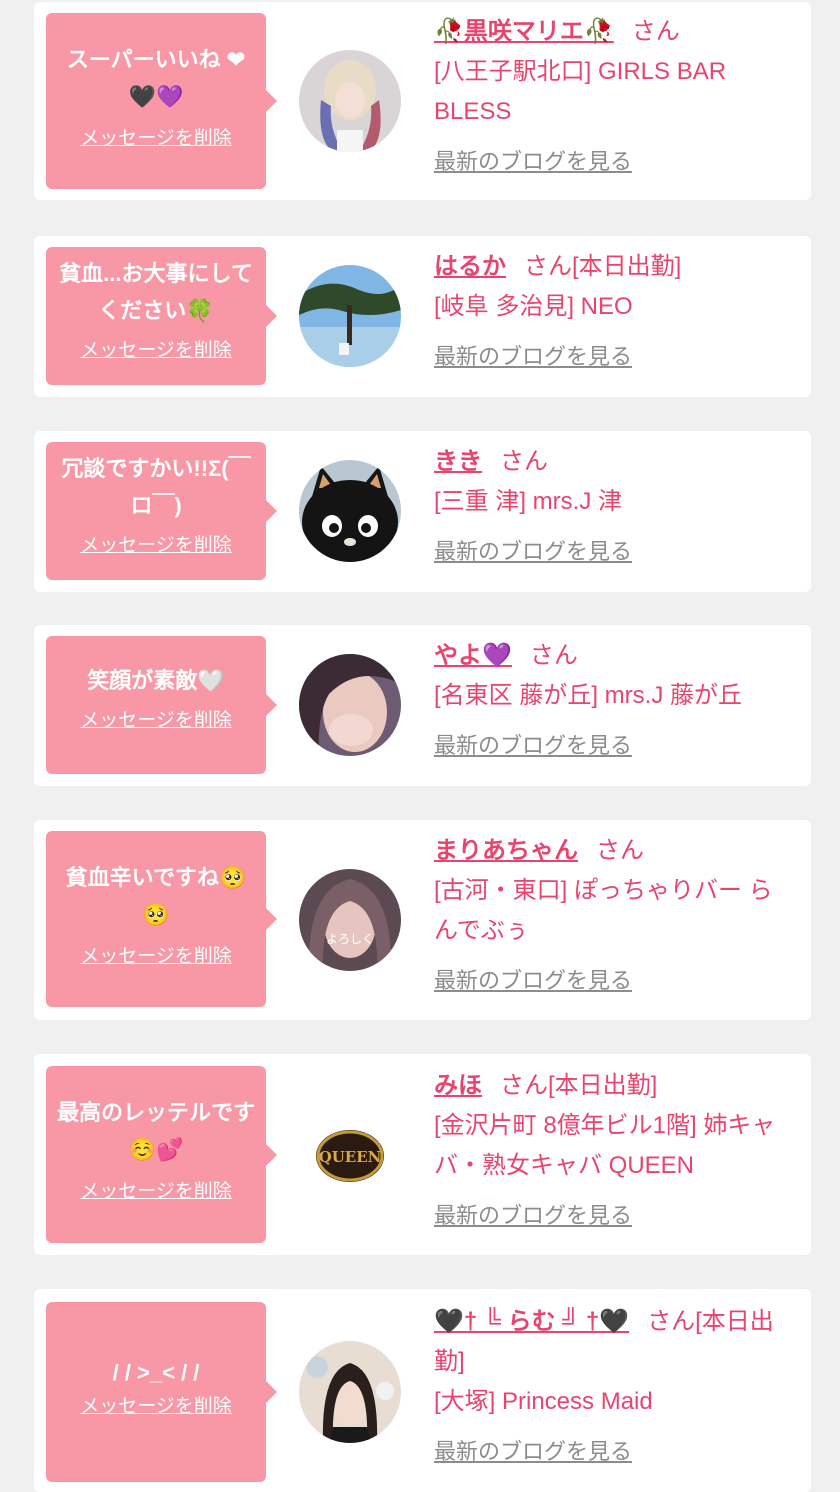  What do you see at coordinates (458, 461) in the screenshot?
I see `girl-name-link: きき` at bounding box center [458, 461].